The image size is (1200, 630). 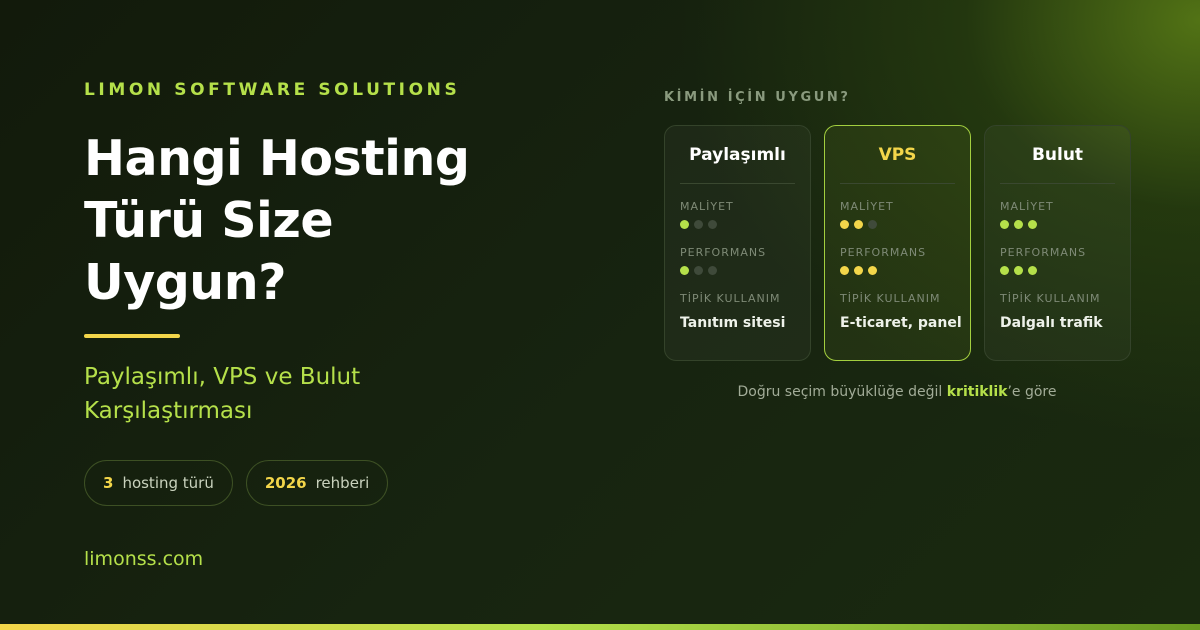 I want to click on subtitle-line-2: Karşılaştırması, so click(x=168, y=411).